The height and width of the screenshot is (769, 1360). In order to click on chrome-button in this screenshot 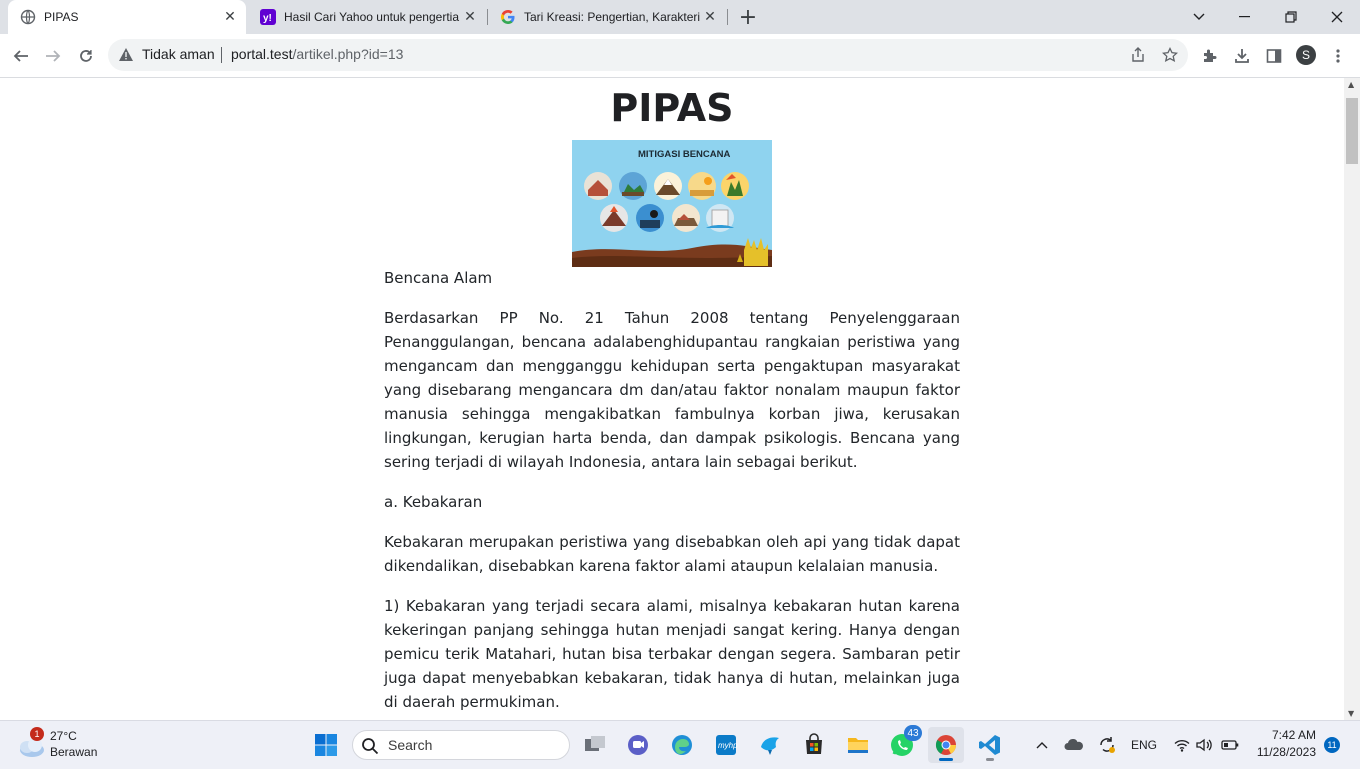, I will do `click(946, 745)`.